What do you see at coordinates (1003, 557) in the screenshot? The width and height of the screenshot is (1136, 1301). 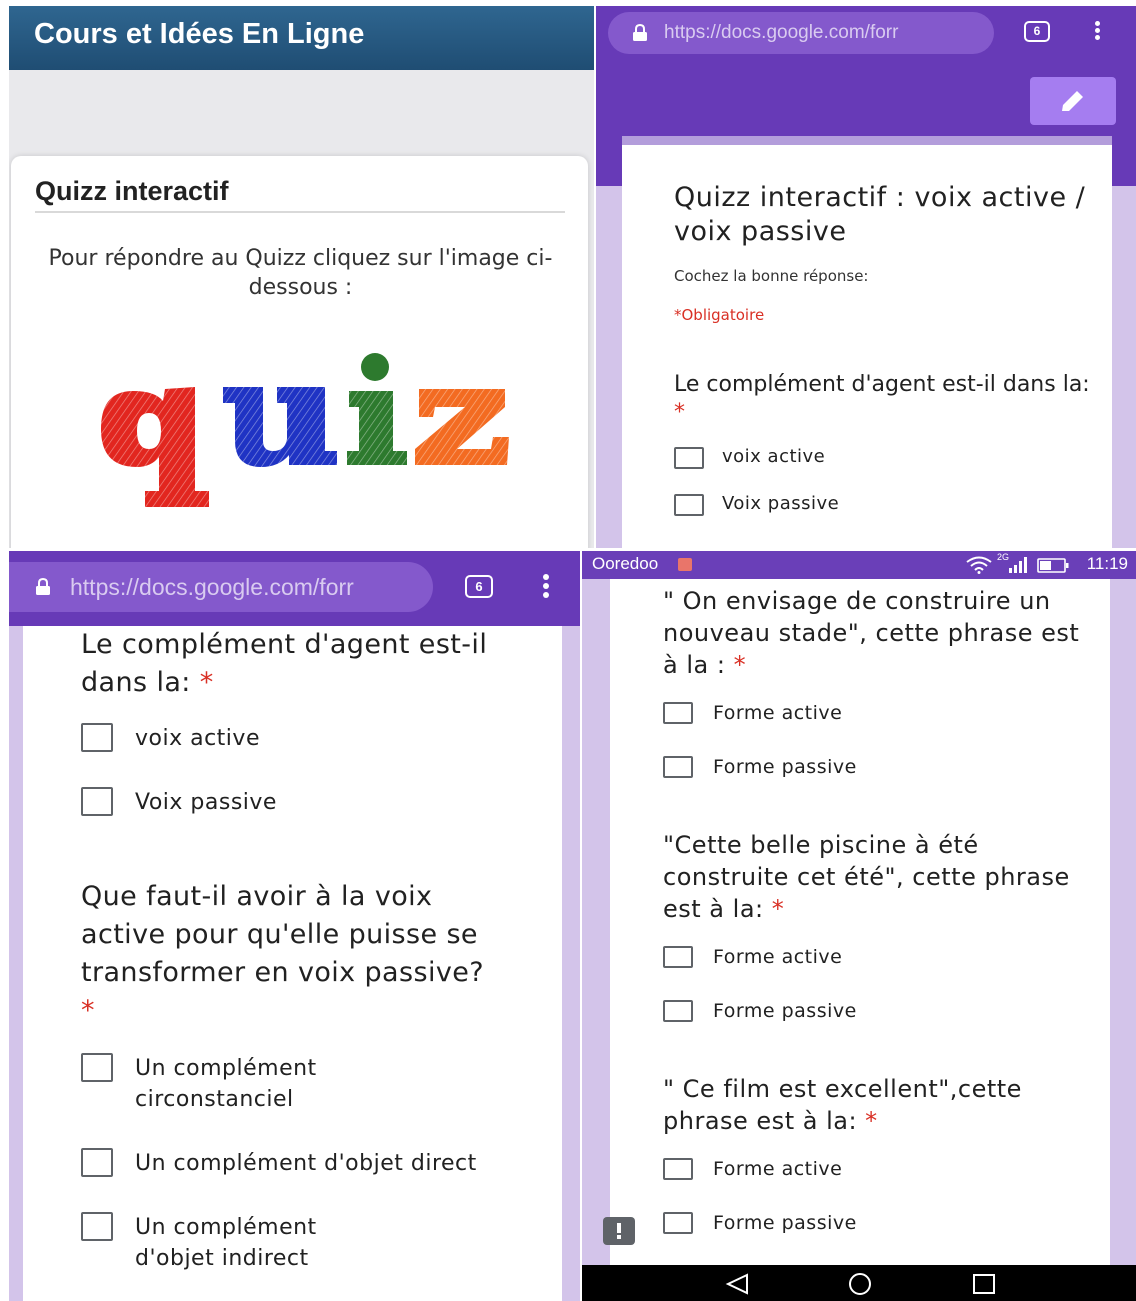 I see `network-type: 2G` at bounding box center [1003, 557].